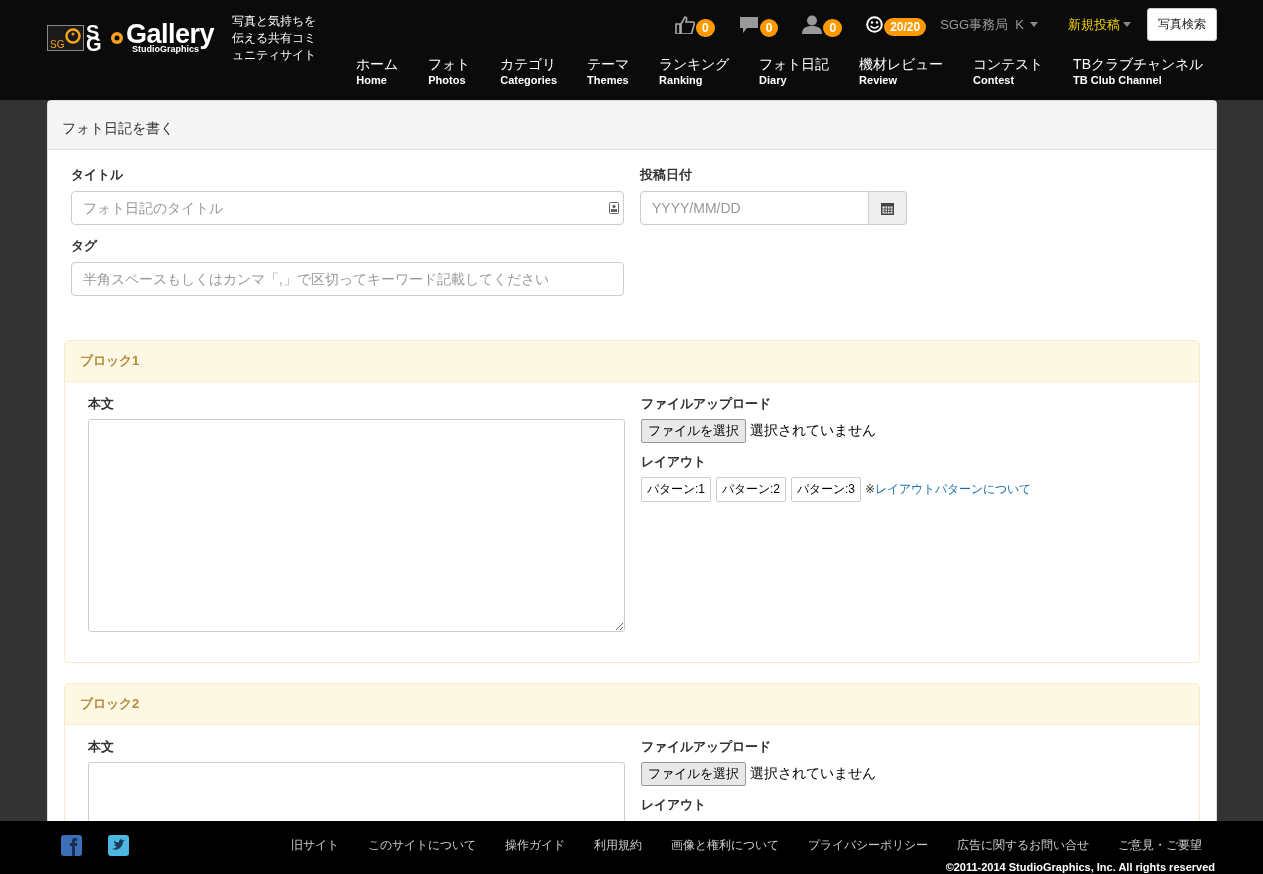  I want to click on speech-bubble-icon, so click(748, 24).